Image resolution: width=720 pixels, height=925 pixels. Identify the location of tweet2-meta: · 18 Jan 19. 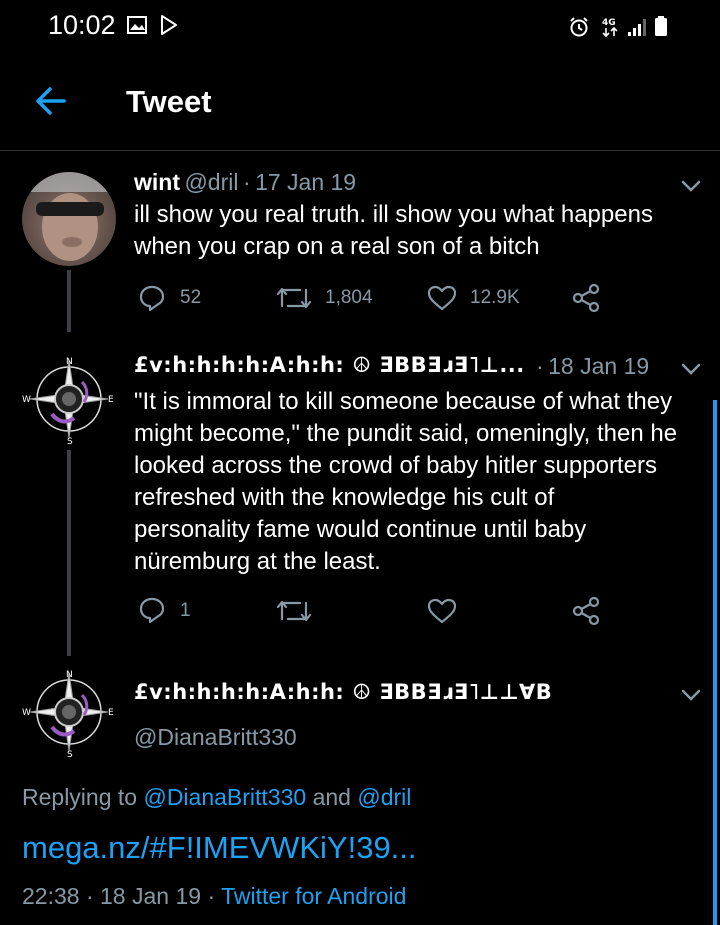
(592, 366).